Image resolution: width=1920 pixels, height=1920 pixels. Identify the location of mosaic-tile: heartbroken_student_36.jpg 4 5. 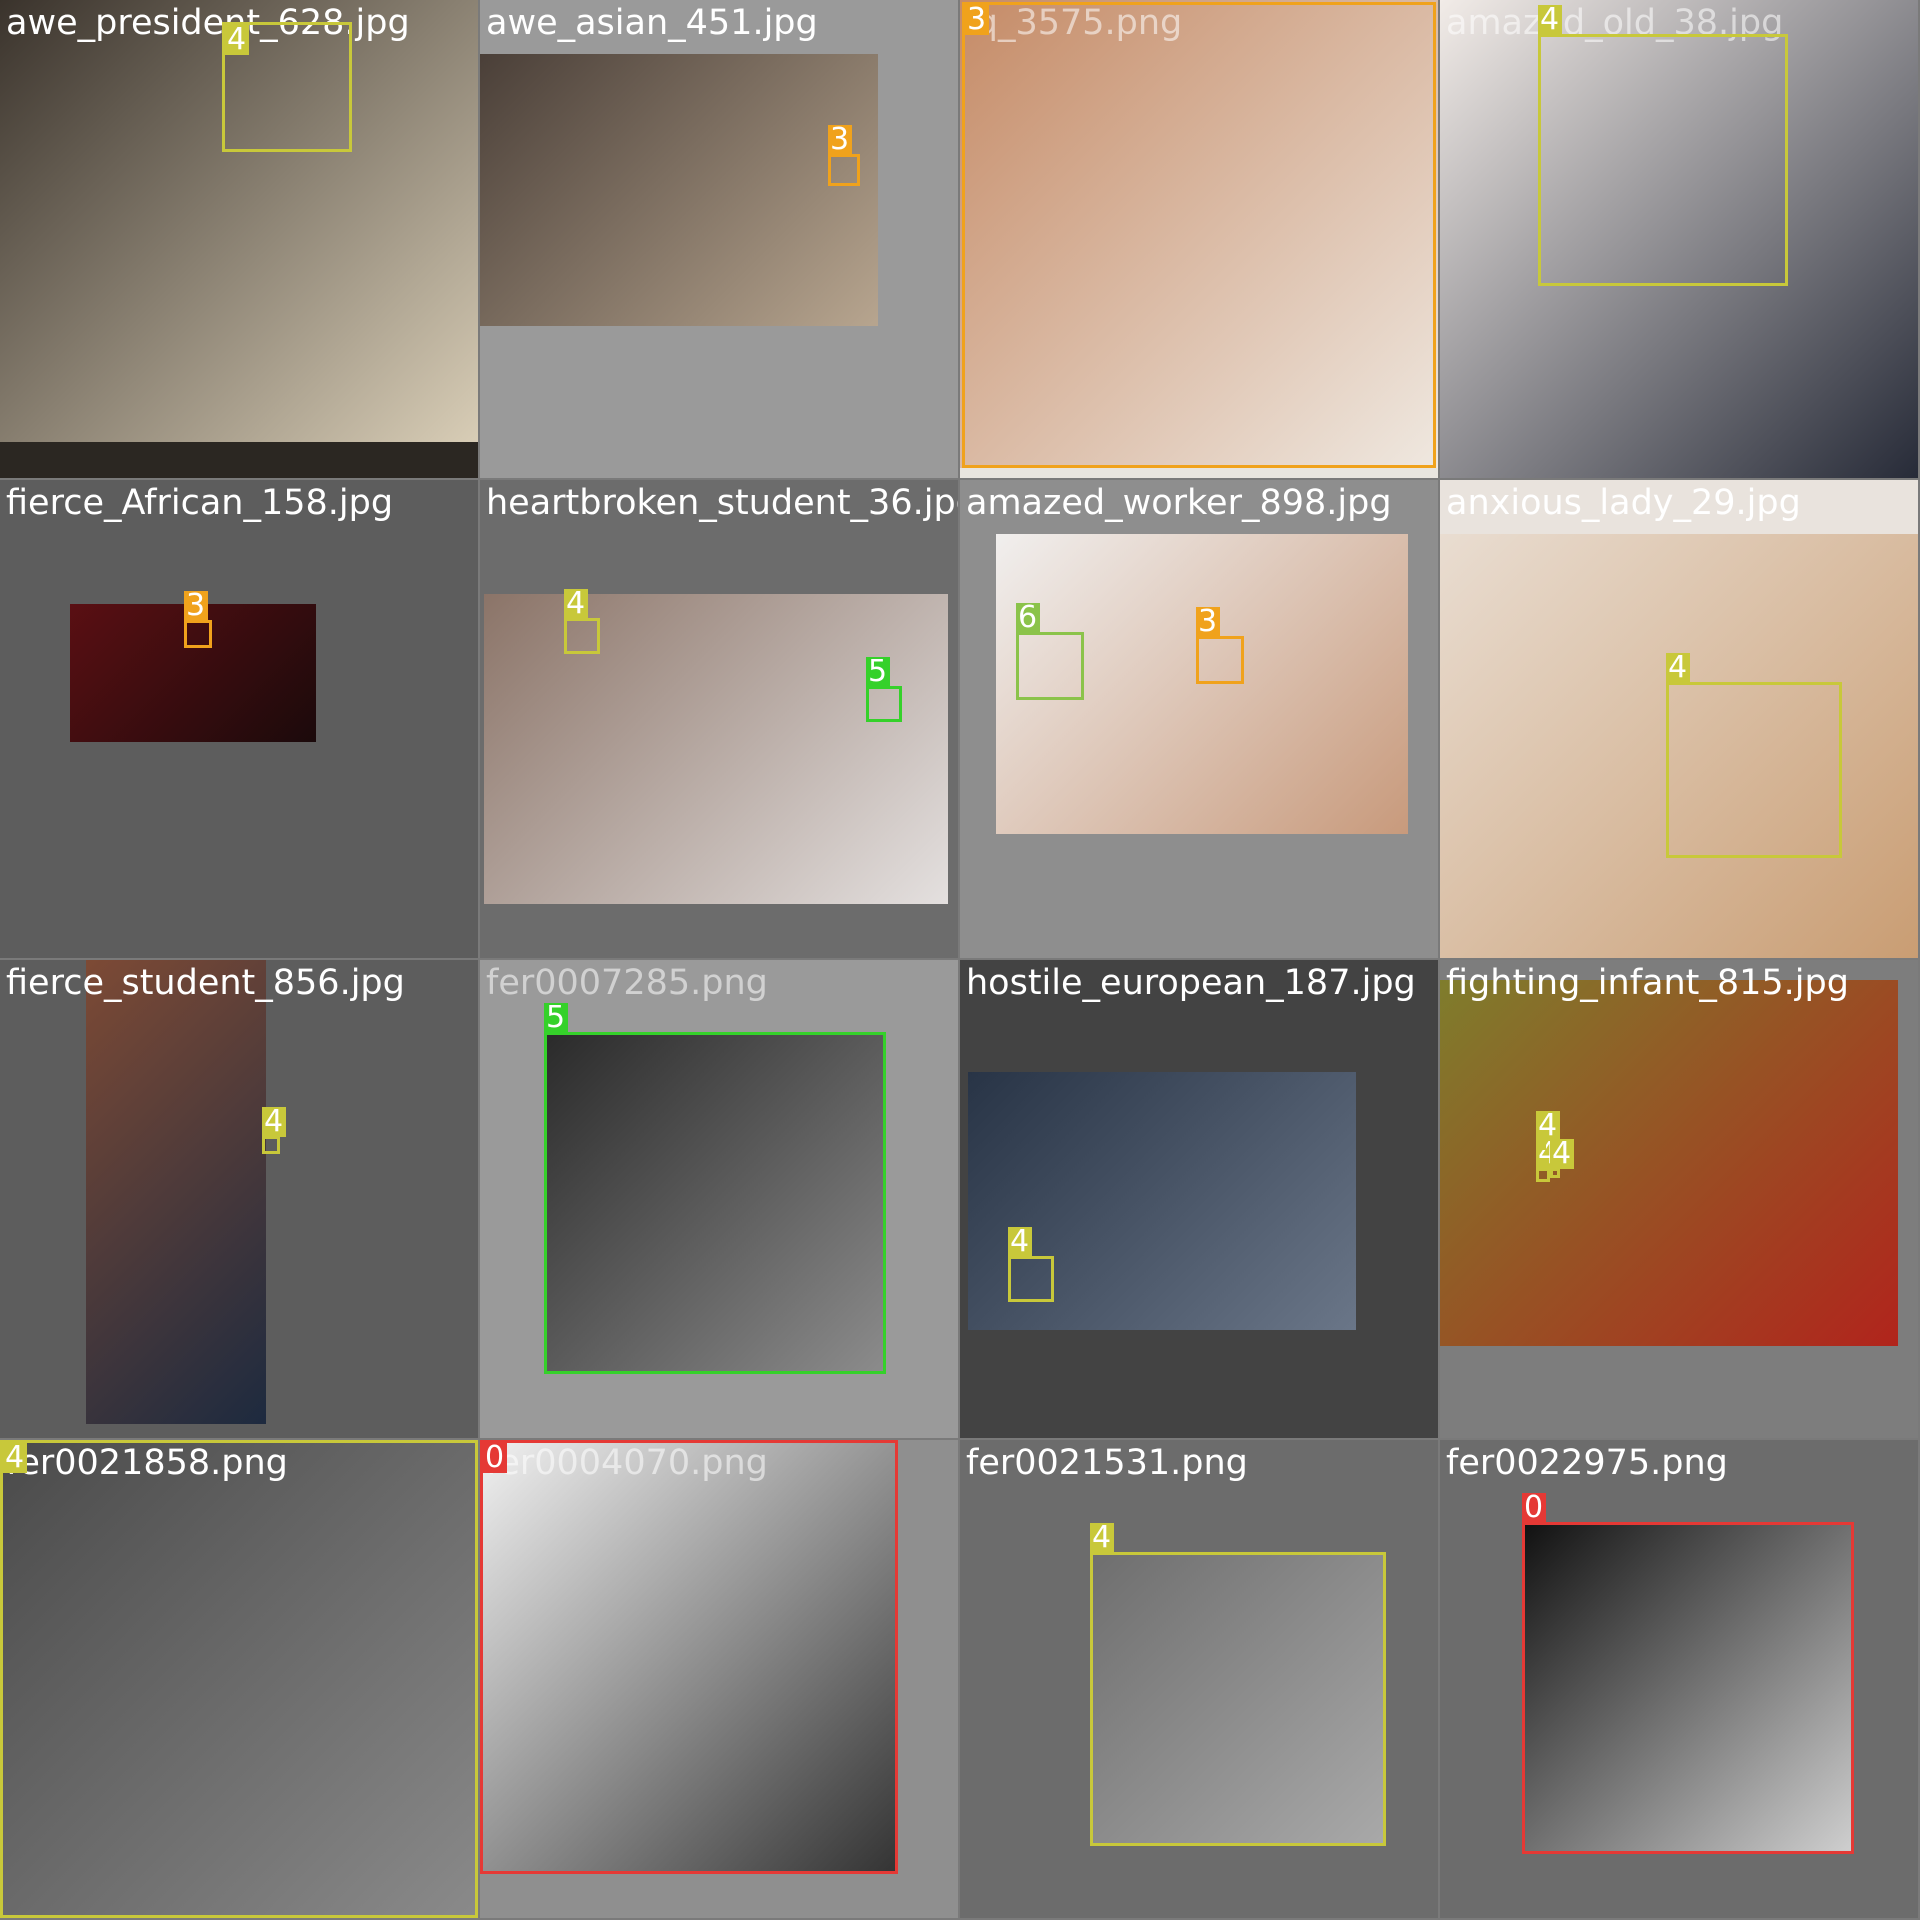
(719, 719).